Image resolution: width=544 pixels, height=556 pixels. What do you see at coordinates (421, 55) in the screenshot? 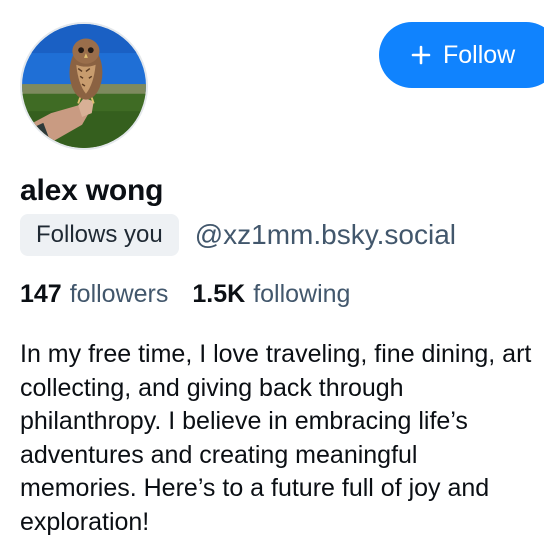
I see `plus-icon` at bounding box center [421, 55].